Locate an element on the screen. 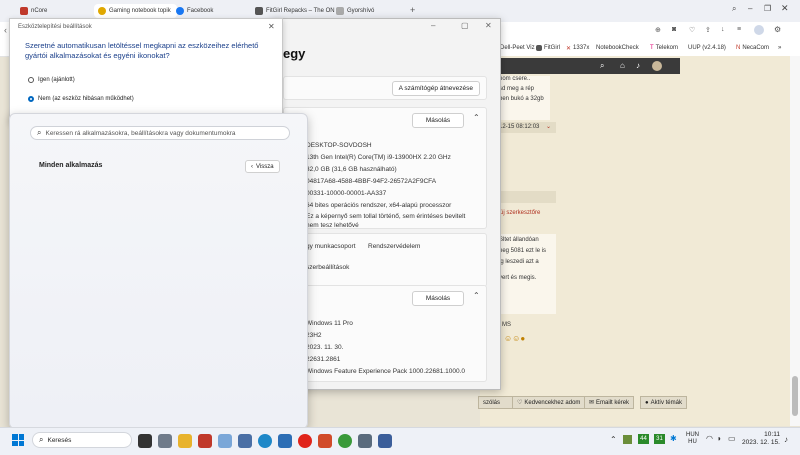 The image size is (800, 455). bookmark-uup: UUP (v2.4.18) is located at coordinates (707, 48).